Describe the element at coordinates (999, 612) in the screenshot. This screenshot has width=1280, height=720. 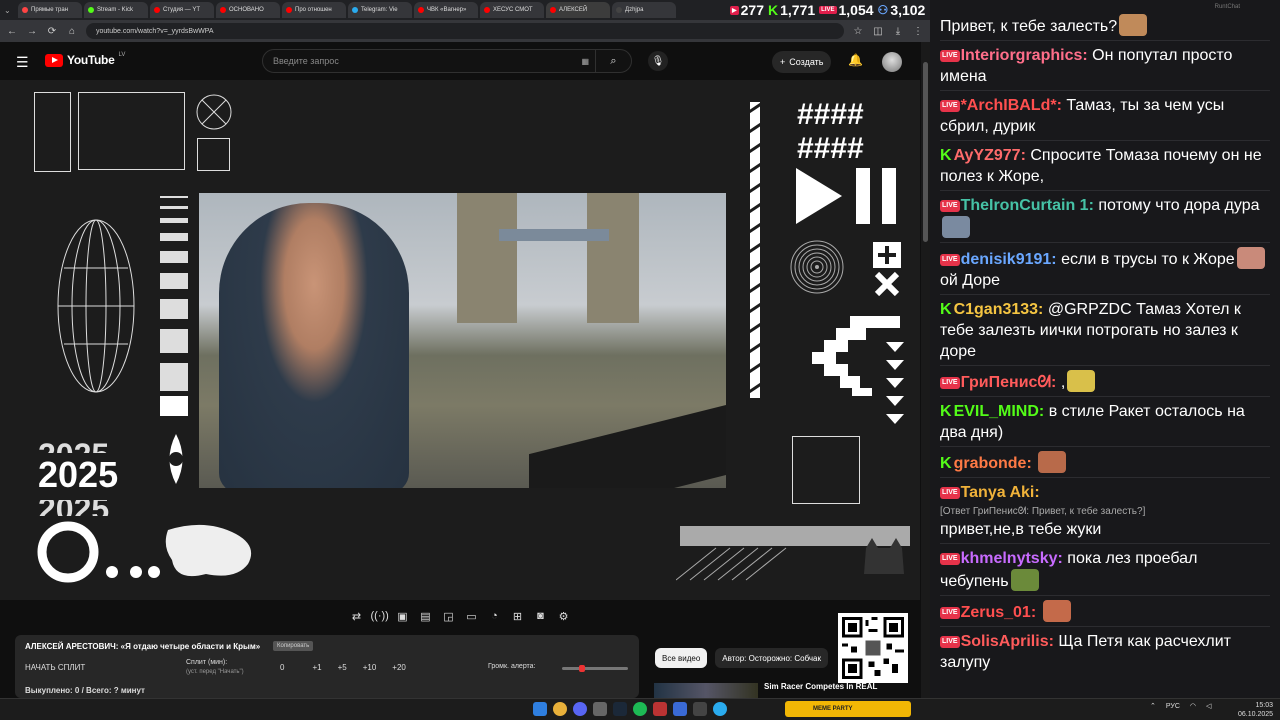
I see `chat-username: Zerus_01:` at that location.